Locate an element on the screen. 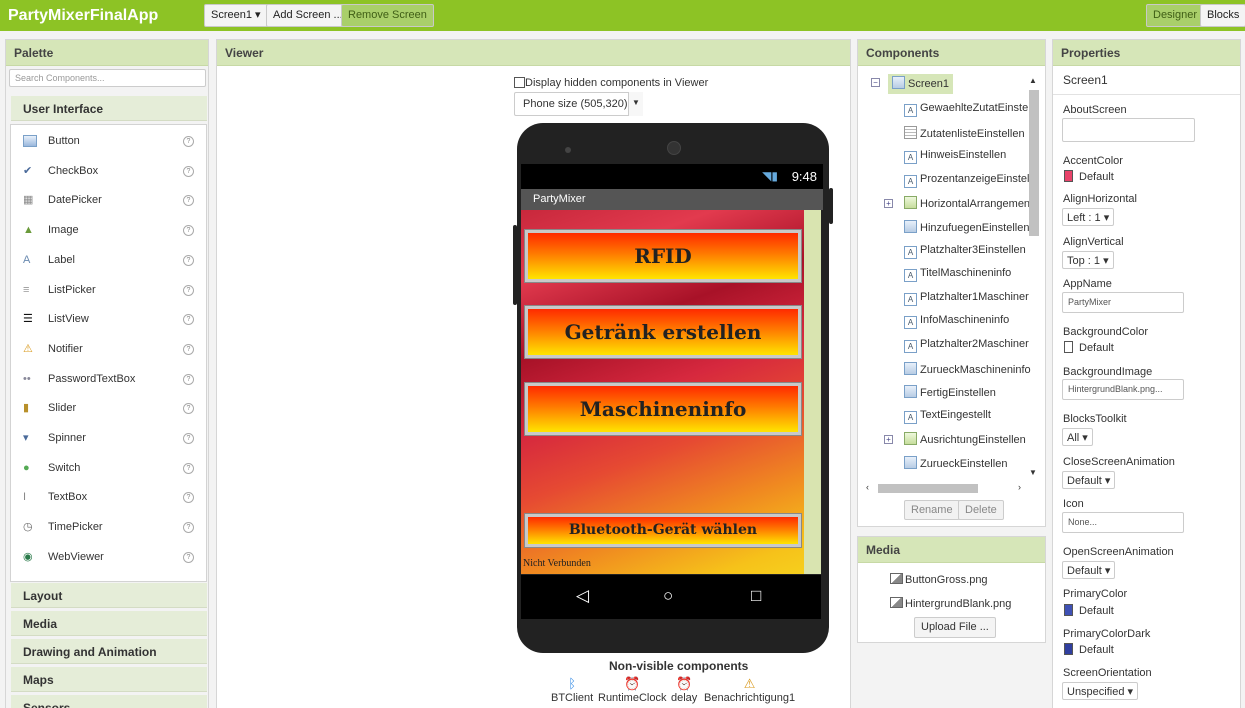  tree-node-infomaschineninfo: A InfoMaschineninfo is located at coordinates (956, 322).